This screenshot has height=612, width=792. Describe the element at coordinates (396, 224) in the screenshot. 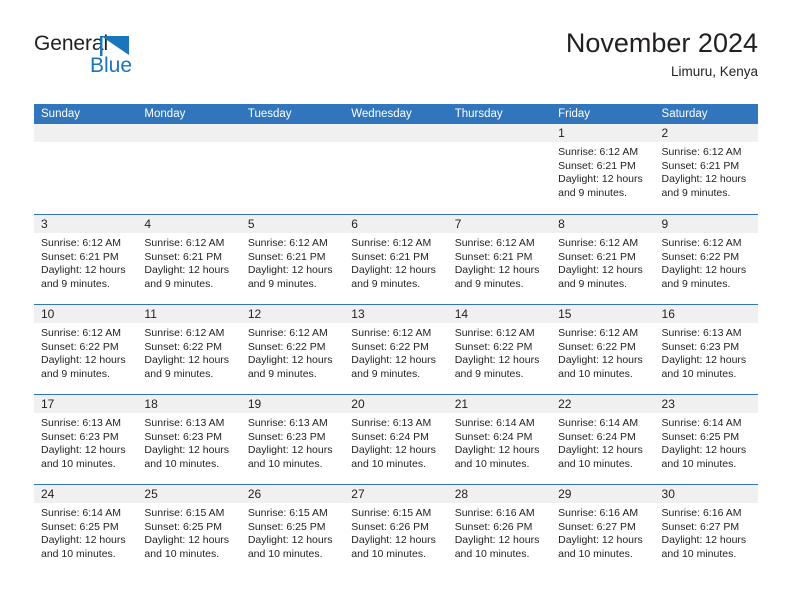

I see `day-number: 6` at that location.